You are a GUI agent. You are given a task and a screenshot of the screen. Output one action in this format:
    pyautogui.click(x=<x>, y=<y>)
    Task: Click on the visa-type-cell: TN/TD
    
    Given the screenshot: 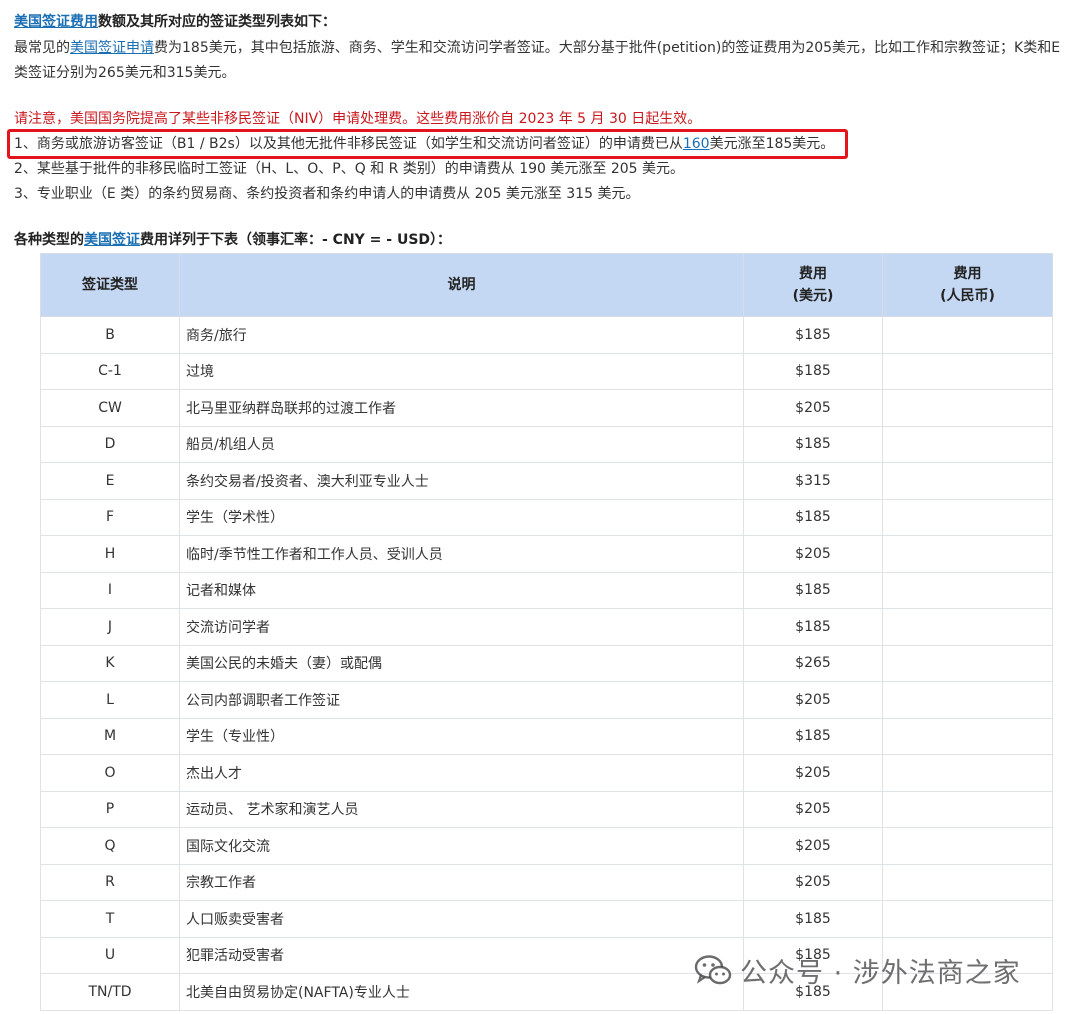 What is the action you would take?
    pyautogui.click(x=110, y=992)
    